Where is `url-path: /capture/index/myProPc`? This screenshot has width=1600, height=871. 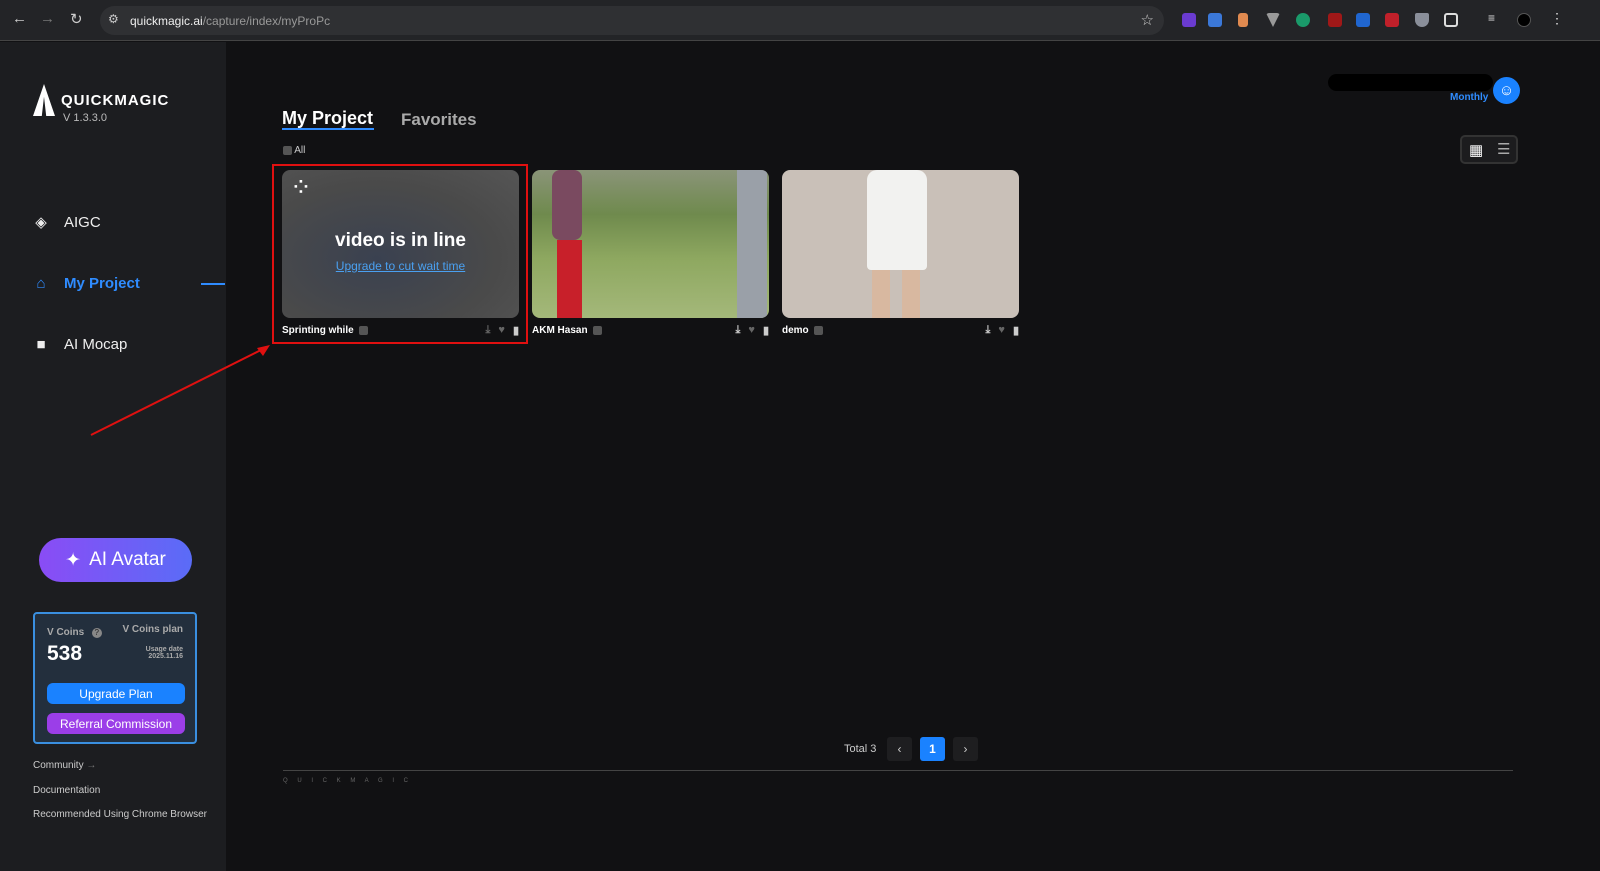 url-path: /capture/index/myProPc is located at coordinates (266, 21).